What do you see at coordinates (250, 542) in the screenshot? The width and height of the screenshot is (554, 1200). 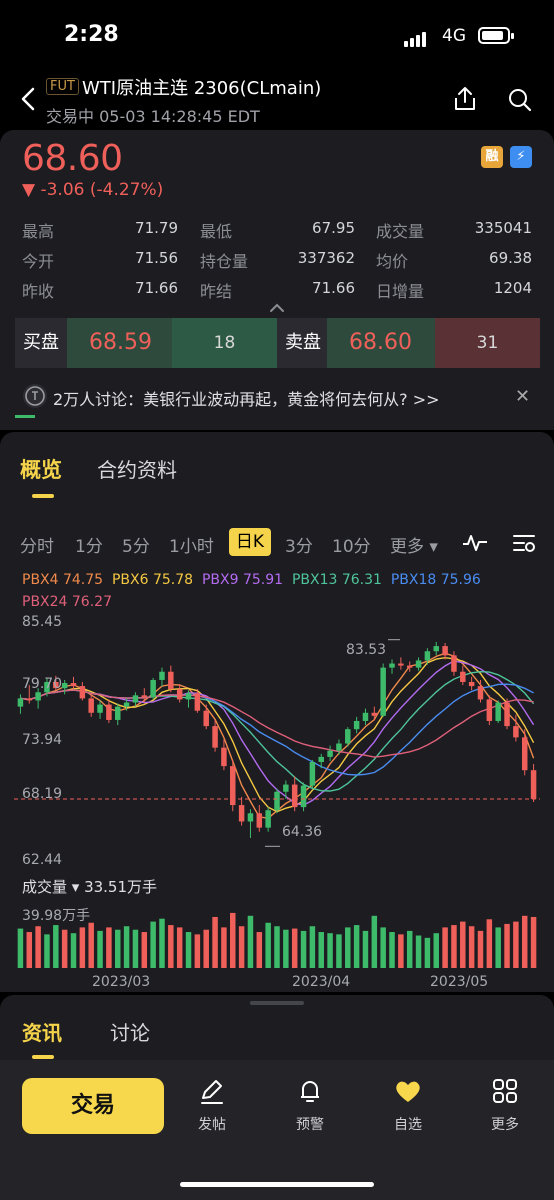 I see `kline-tab-daily: 日K` at bounding box center [250, 542].